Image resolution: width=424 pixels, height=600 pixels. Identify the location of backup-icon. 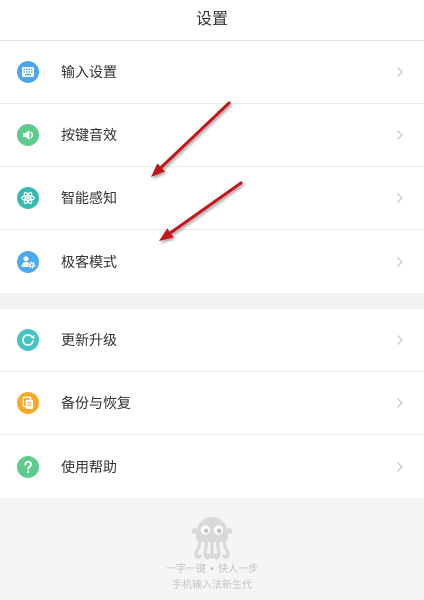
(28, 403).